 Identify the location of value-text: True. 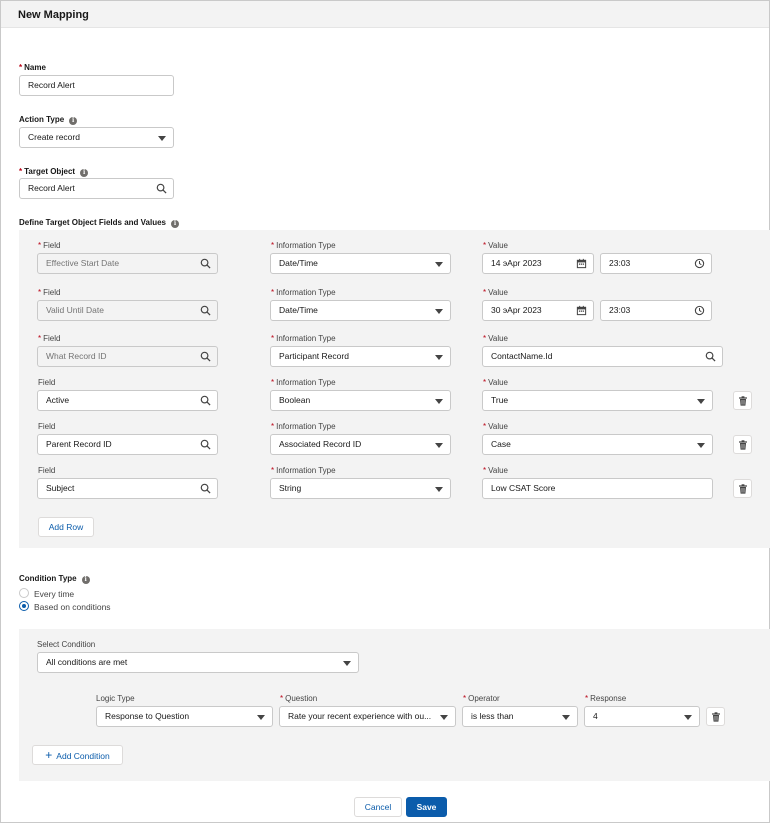
(500, 400).